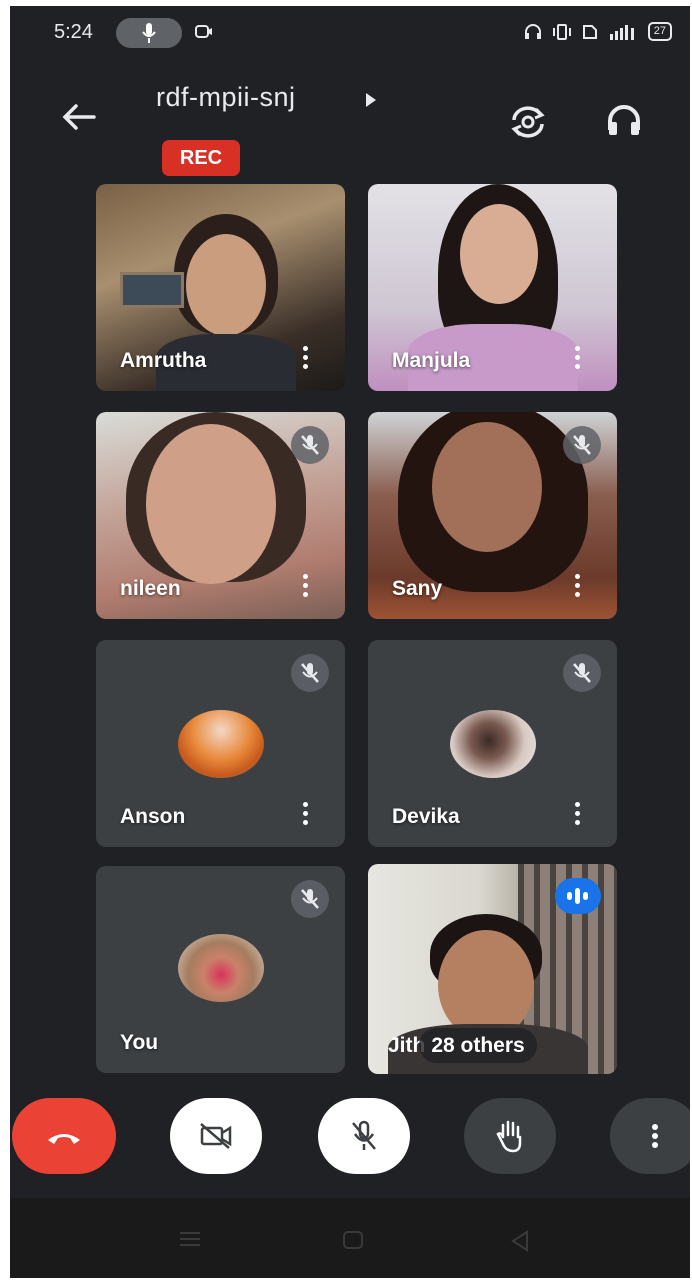 This screenshot has height=1283, width=692. I want to click on end-call-button, so click(64, 1136).